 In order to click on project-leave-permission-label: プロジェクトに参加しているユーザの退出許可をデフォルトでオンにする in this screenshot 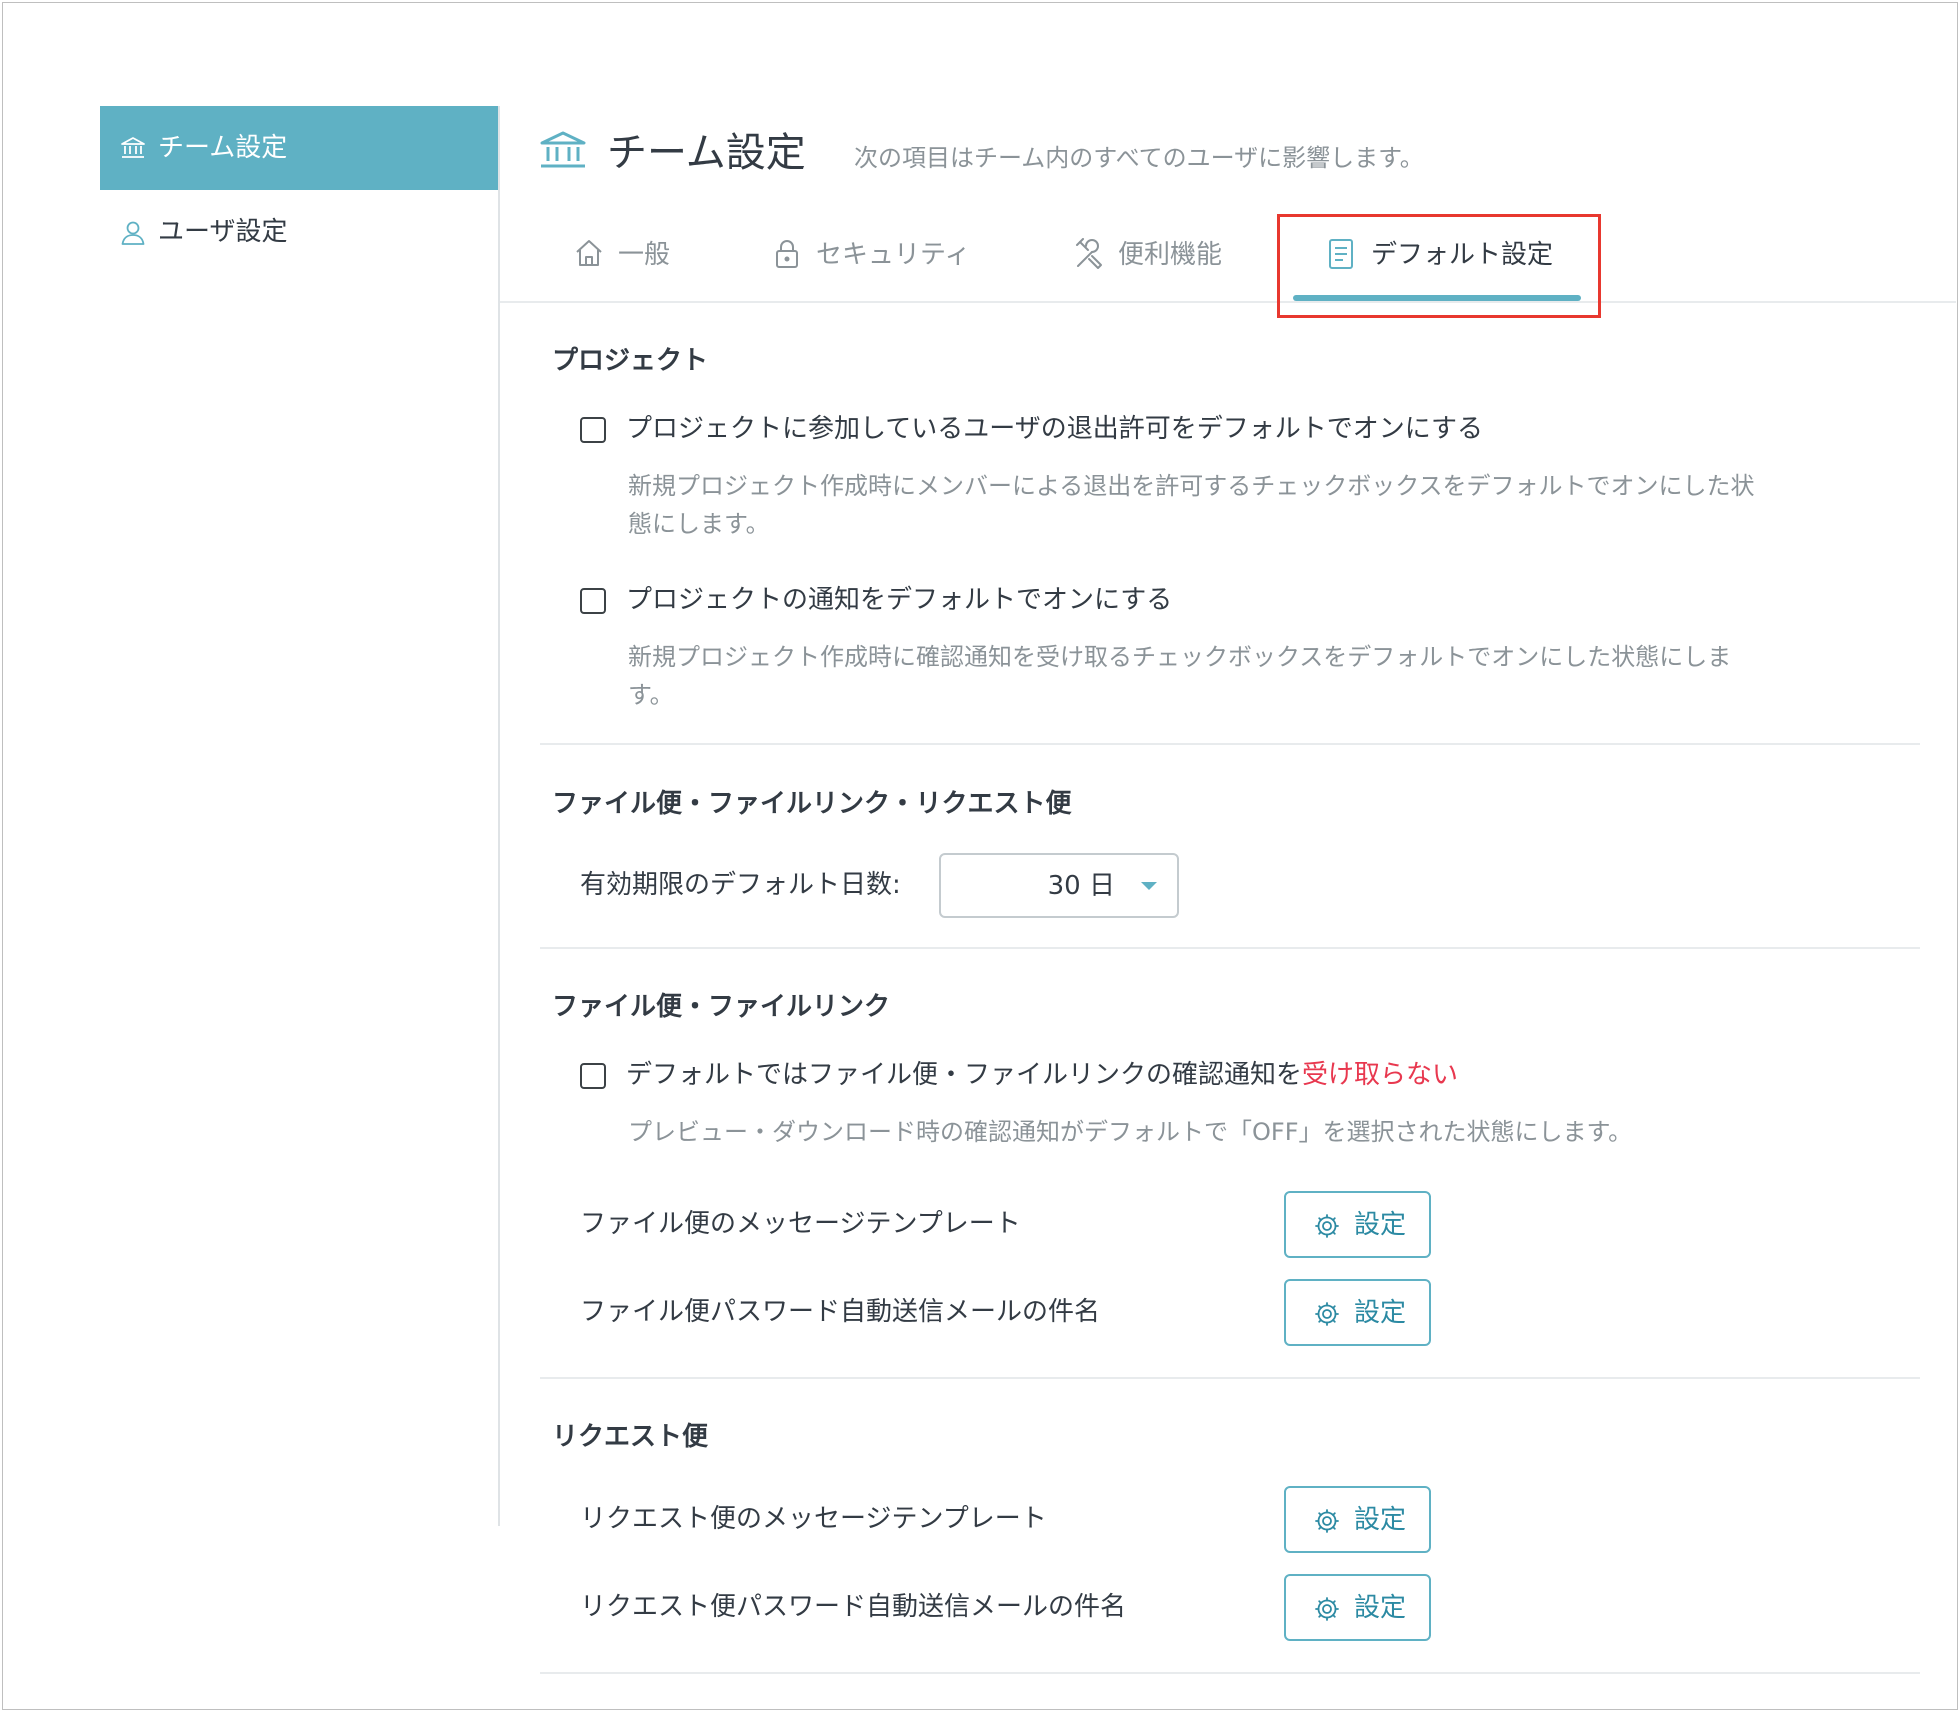, I will do `click(1054, 429)`.